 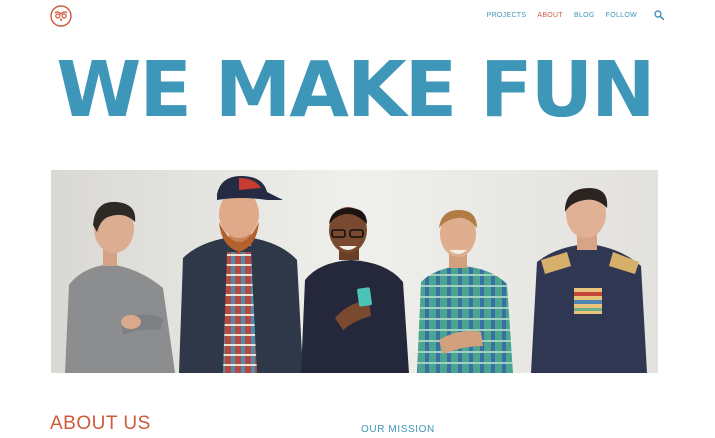 I want to click on search-icon, so click(x=659, y=15).